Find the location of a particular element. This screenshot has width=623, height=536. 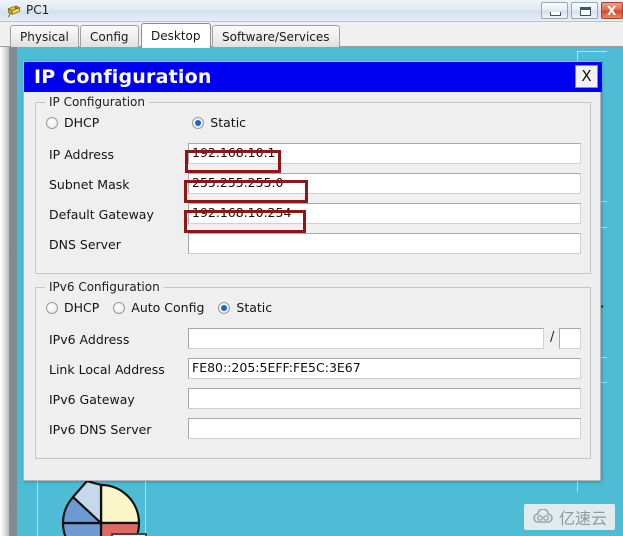

dialog-close-button: X is located at coordinates (586, 76).